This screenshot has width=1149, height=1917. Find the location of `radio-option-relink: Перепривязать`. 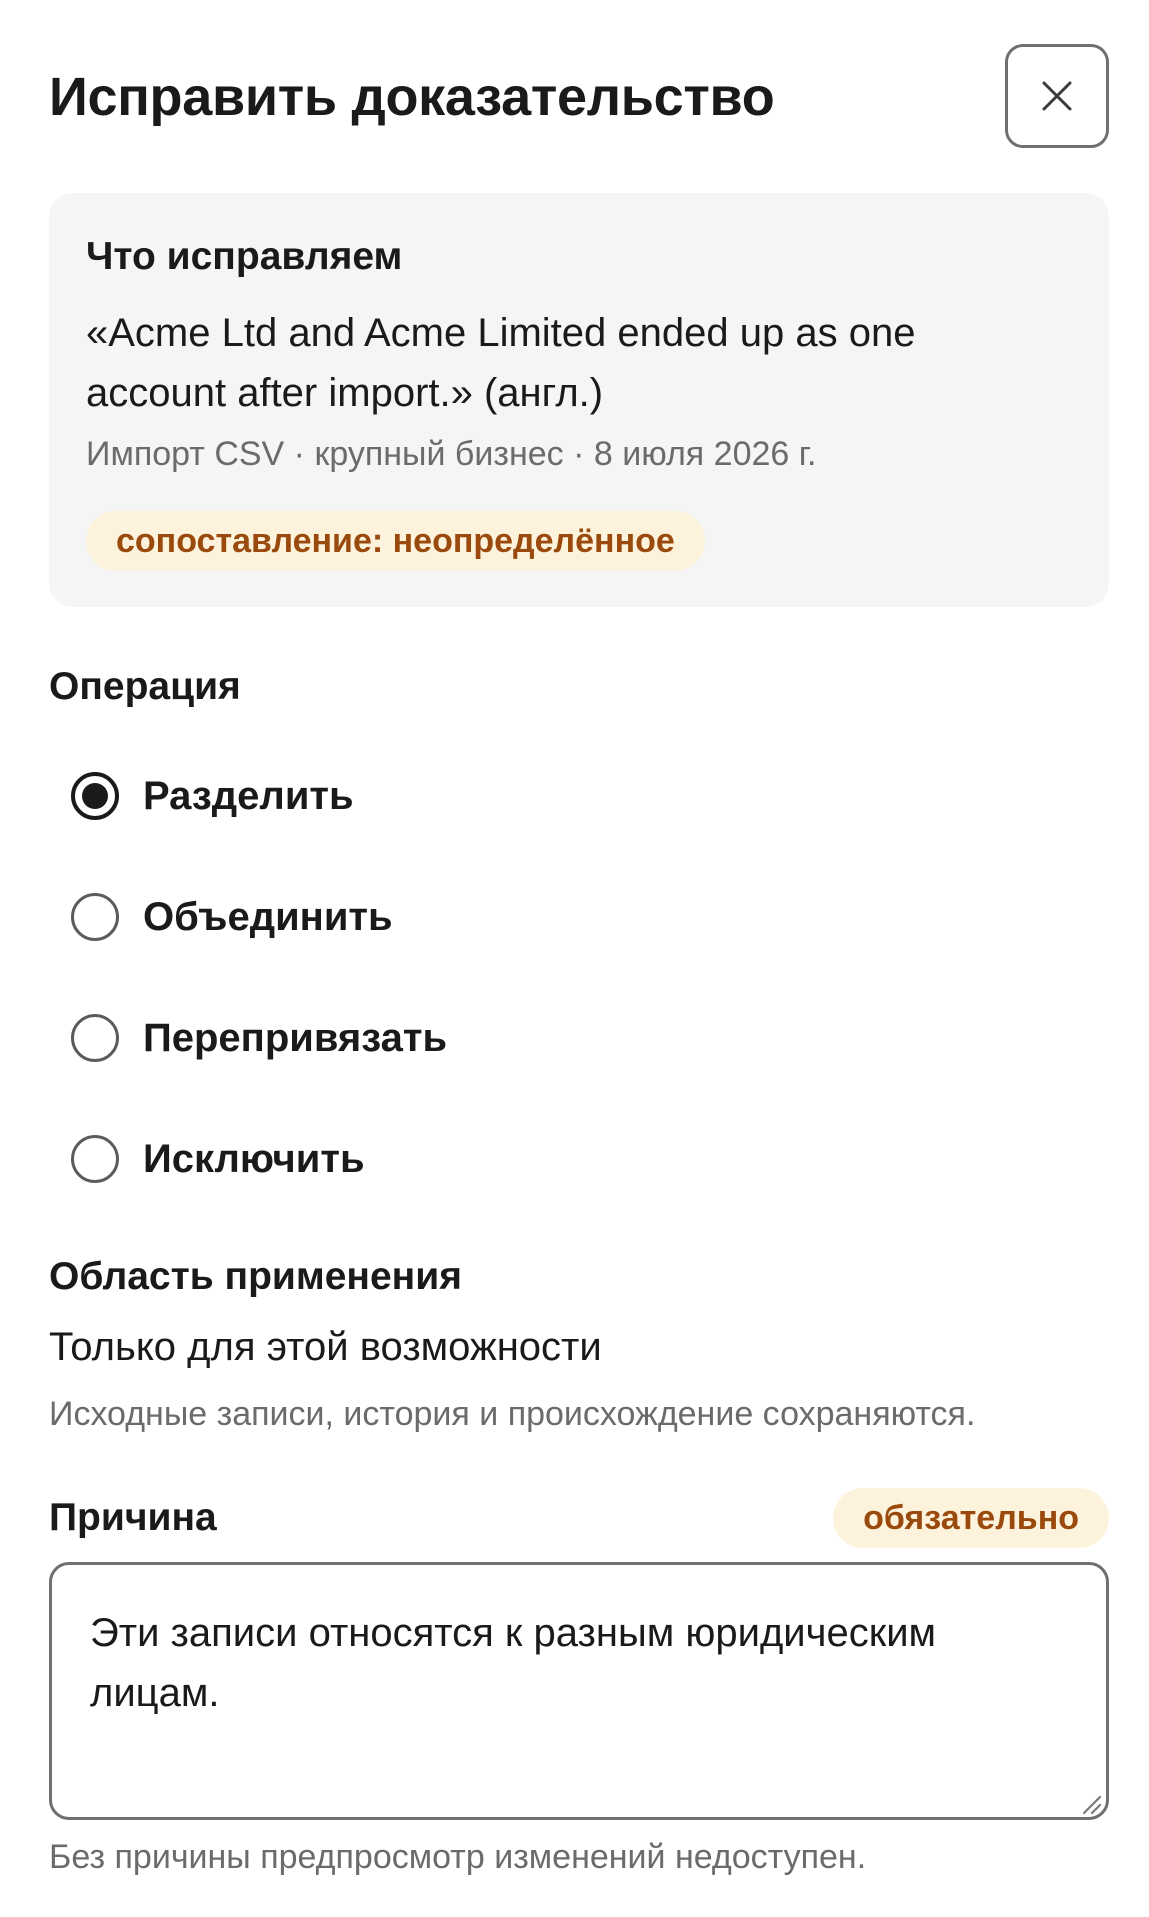

radio-option-relink: Перепривязать is located at coordinates (259, 1038).